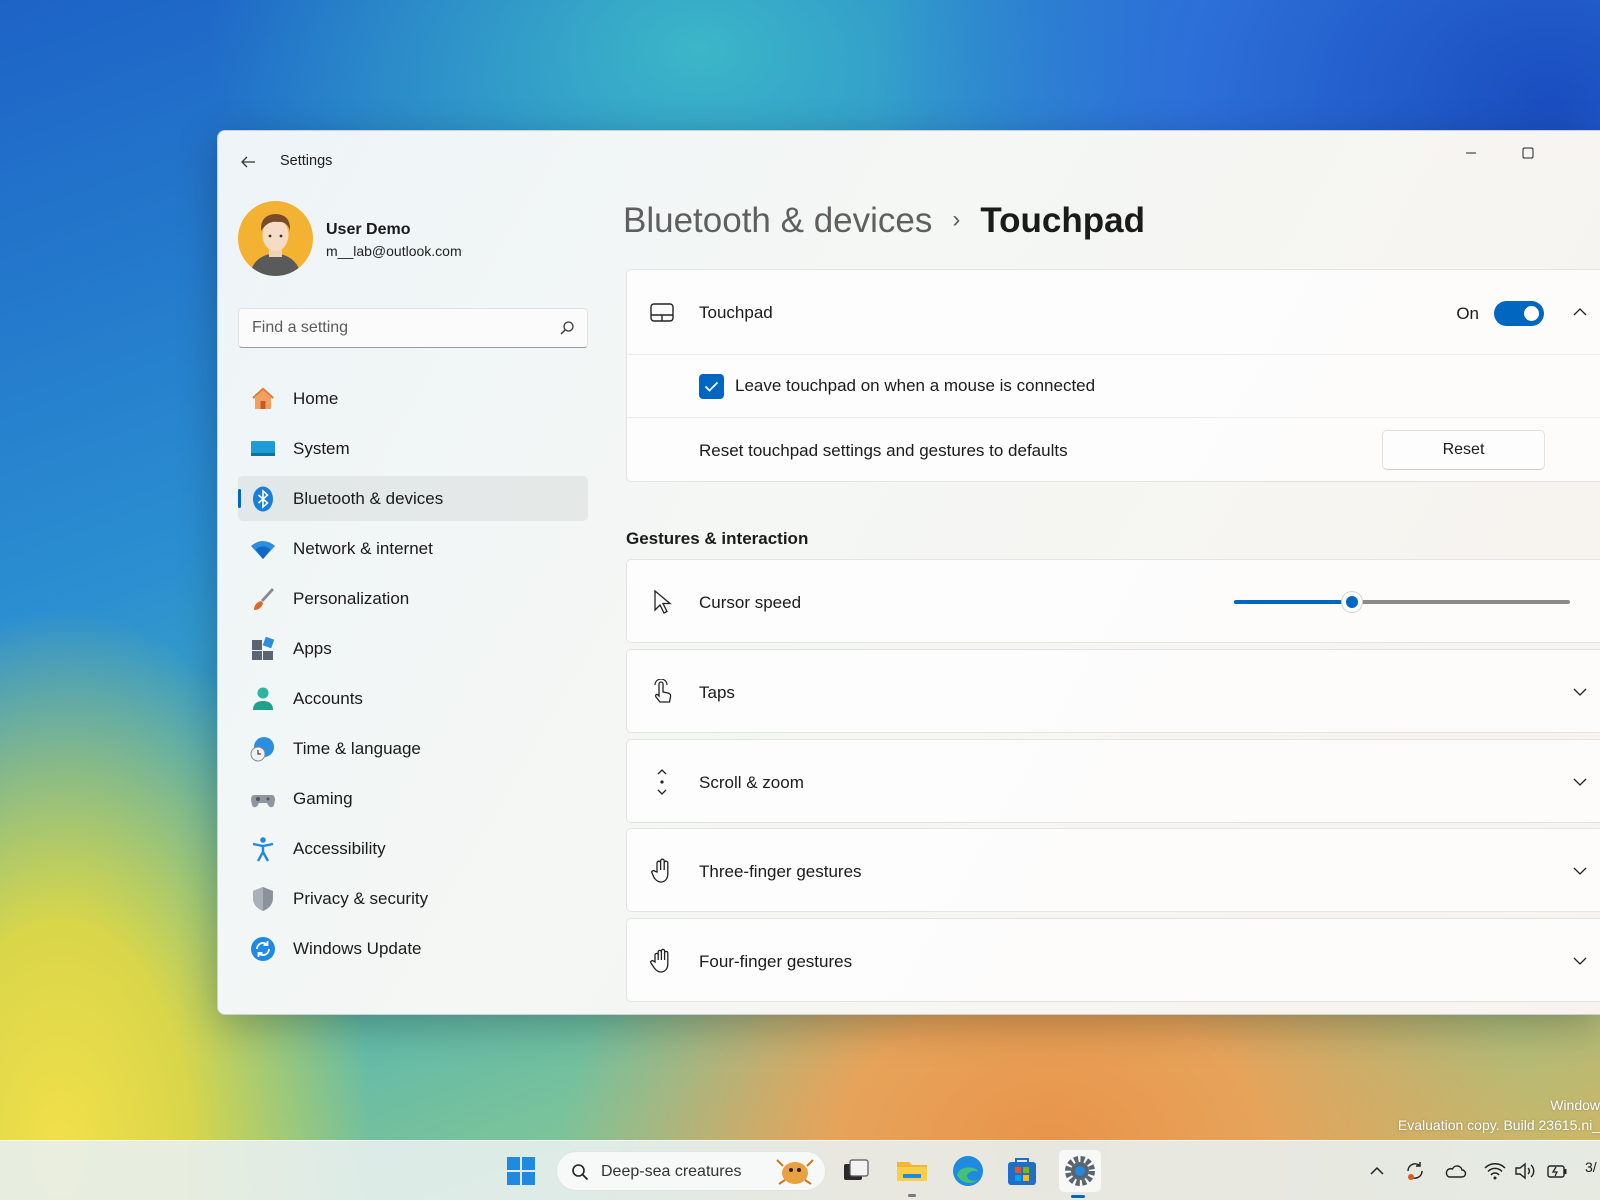 The height and width of the screenshot is (1200, 1600). Describe the element at coordinates (263, 499) in the screenshot. I see `bluetooth-icon` at that location.